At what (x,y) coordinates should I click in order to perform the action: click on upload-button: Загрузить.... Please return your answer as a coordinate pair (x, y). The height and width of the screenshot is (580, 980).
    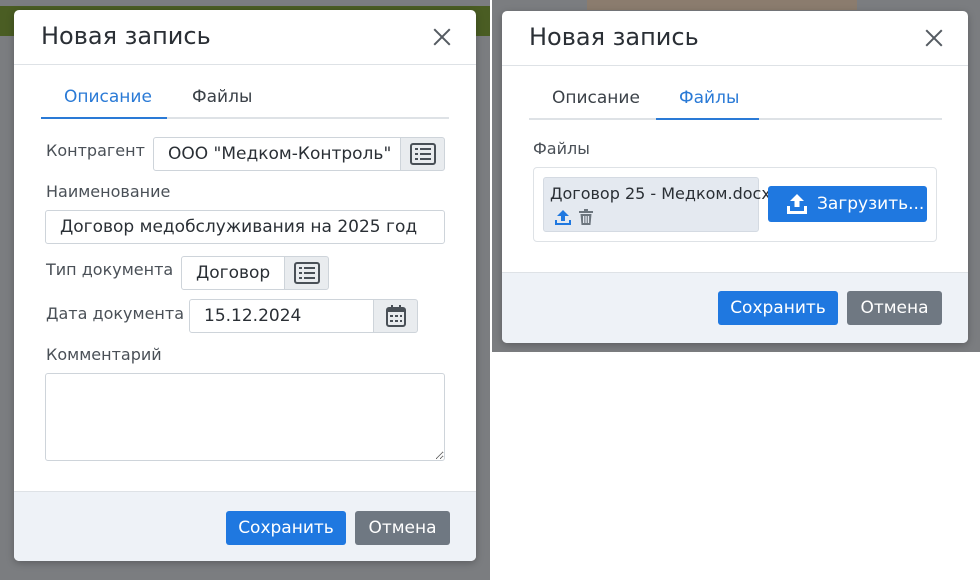
    Looking at the image, I should click on (847, 204).